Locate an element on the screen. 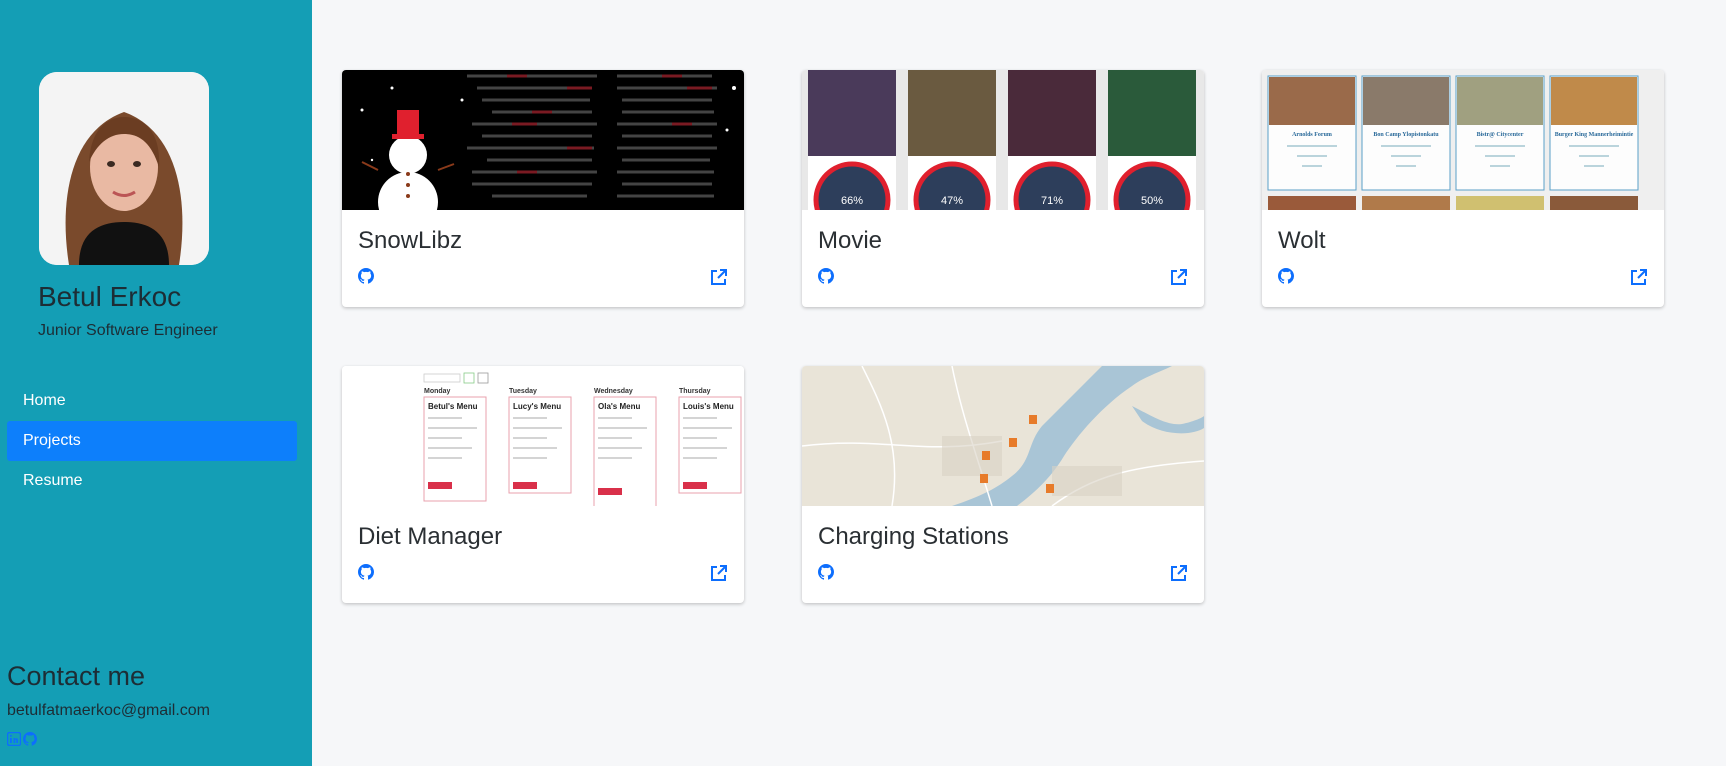 The height and width of the screenshot is (766, 1726). place-3: Bistr@ Citycenter is located at coordinates (1500, 135).